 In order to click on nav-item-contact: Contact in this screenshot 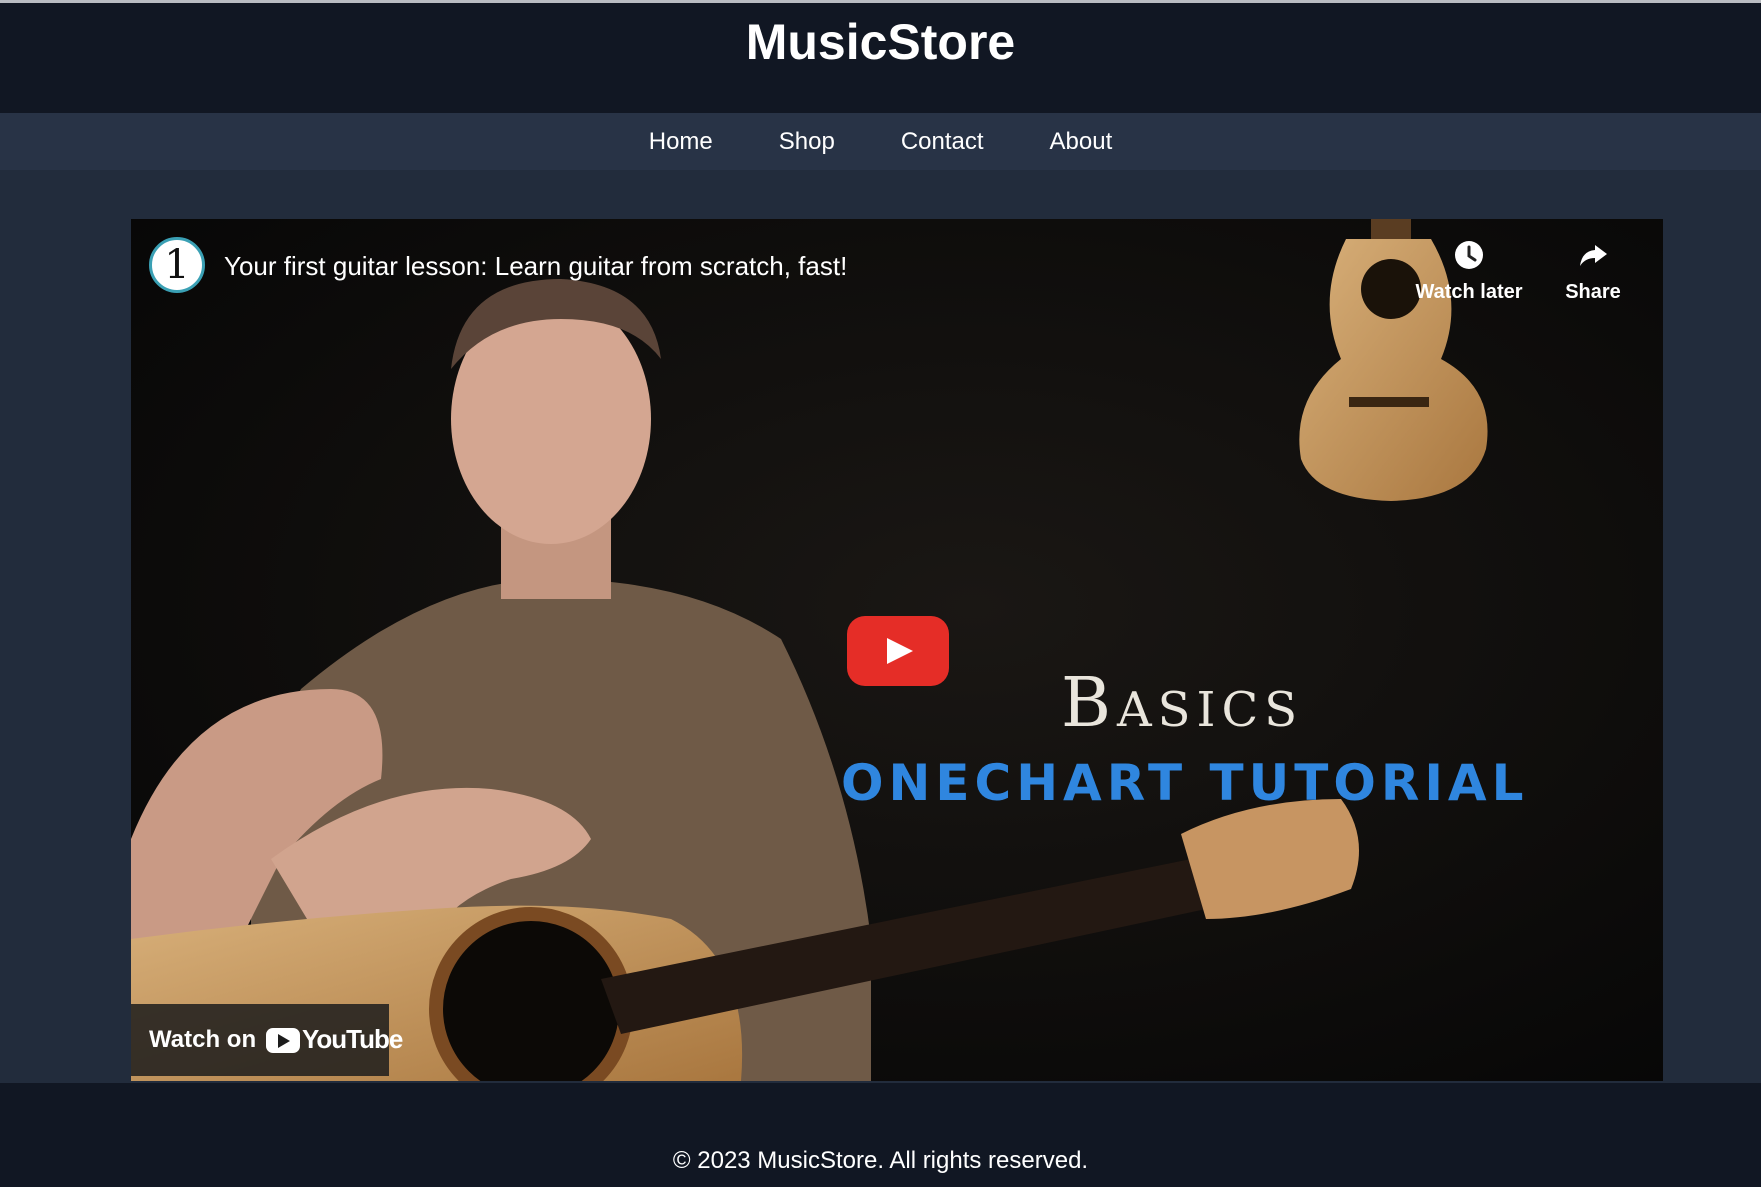, I will do `click(942, 142)`.